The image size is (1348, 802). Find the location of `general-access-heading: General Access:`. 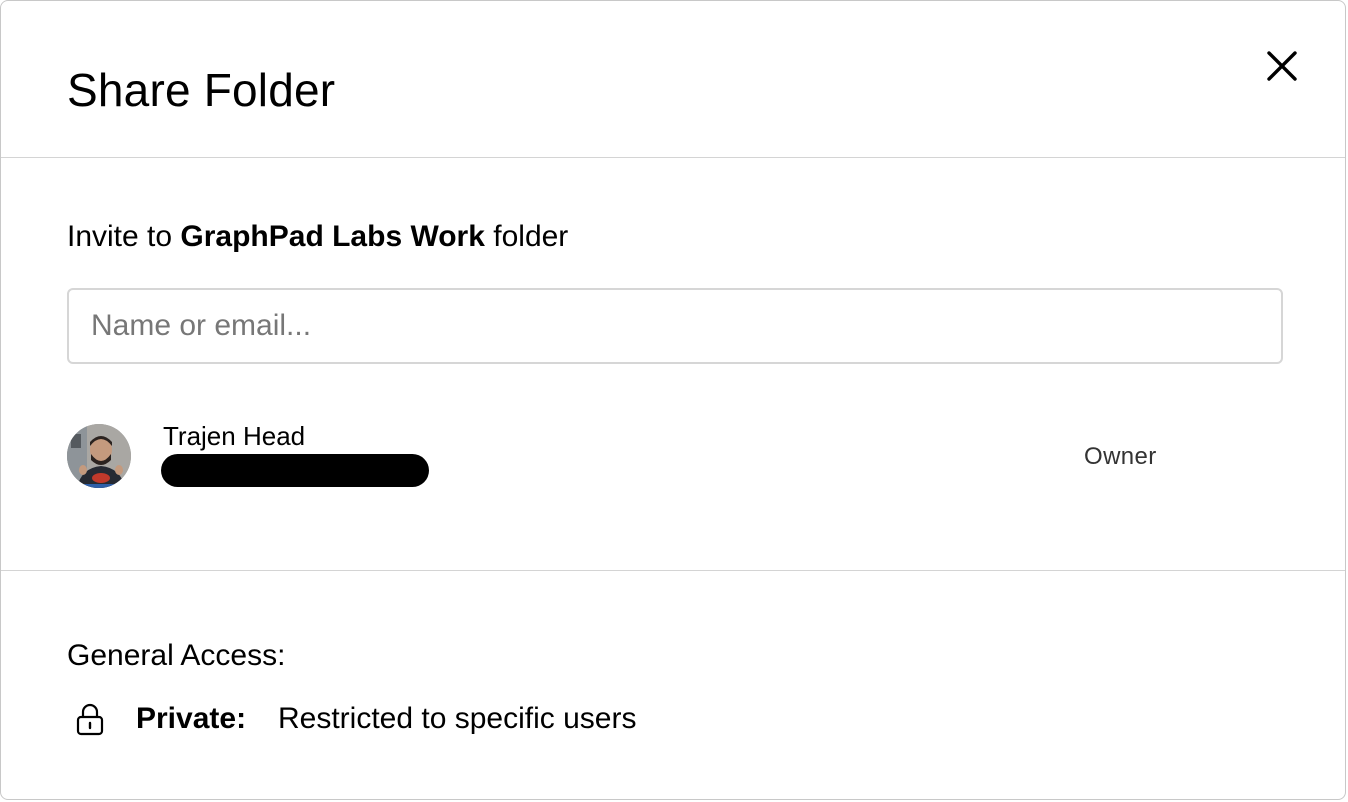

general-access-heading: General Access: is located at coordinates (176, 655).